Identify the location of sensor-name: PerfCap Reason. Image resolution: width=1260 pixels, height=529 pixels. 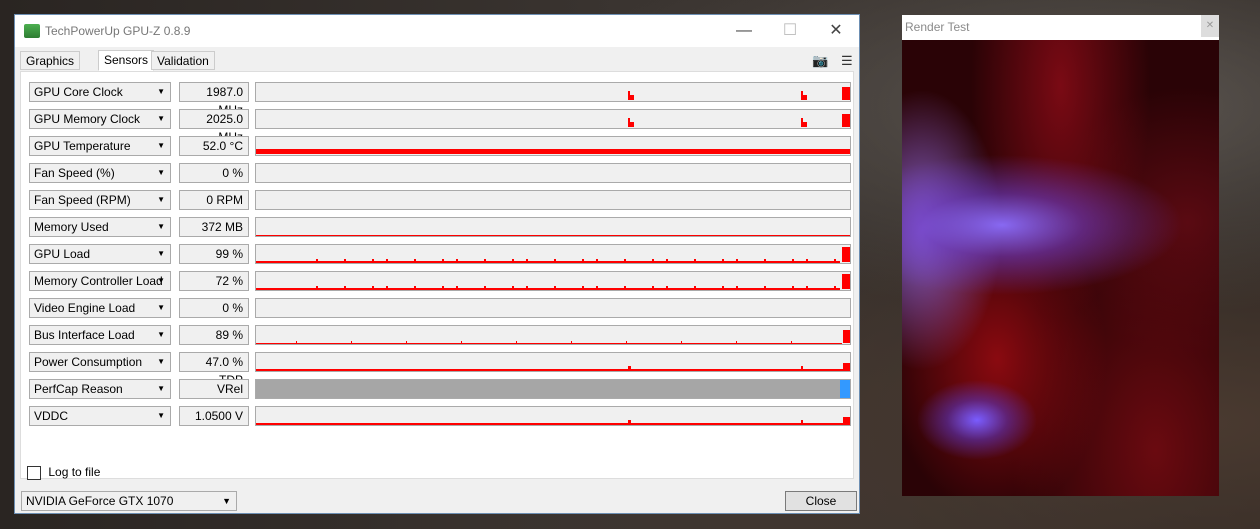
(78, 389).